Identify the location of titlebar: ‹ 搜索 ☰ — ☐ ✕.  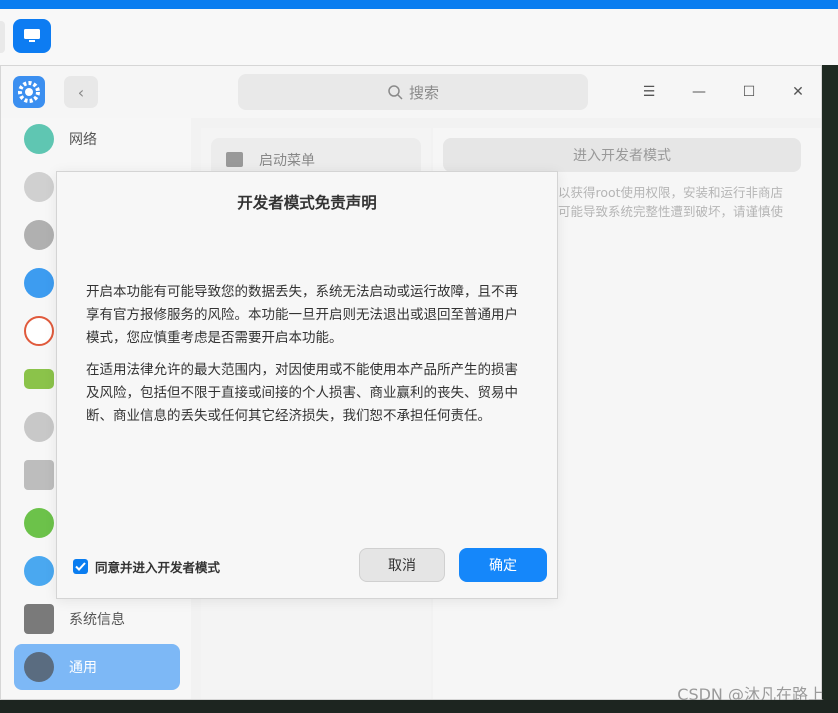
(411, 92).